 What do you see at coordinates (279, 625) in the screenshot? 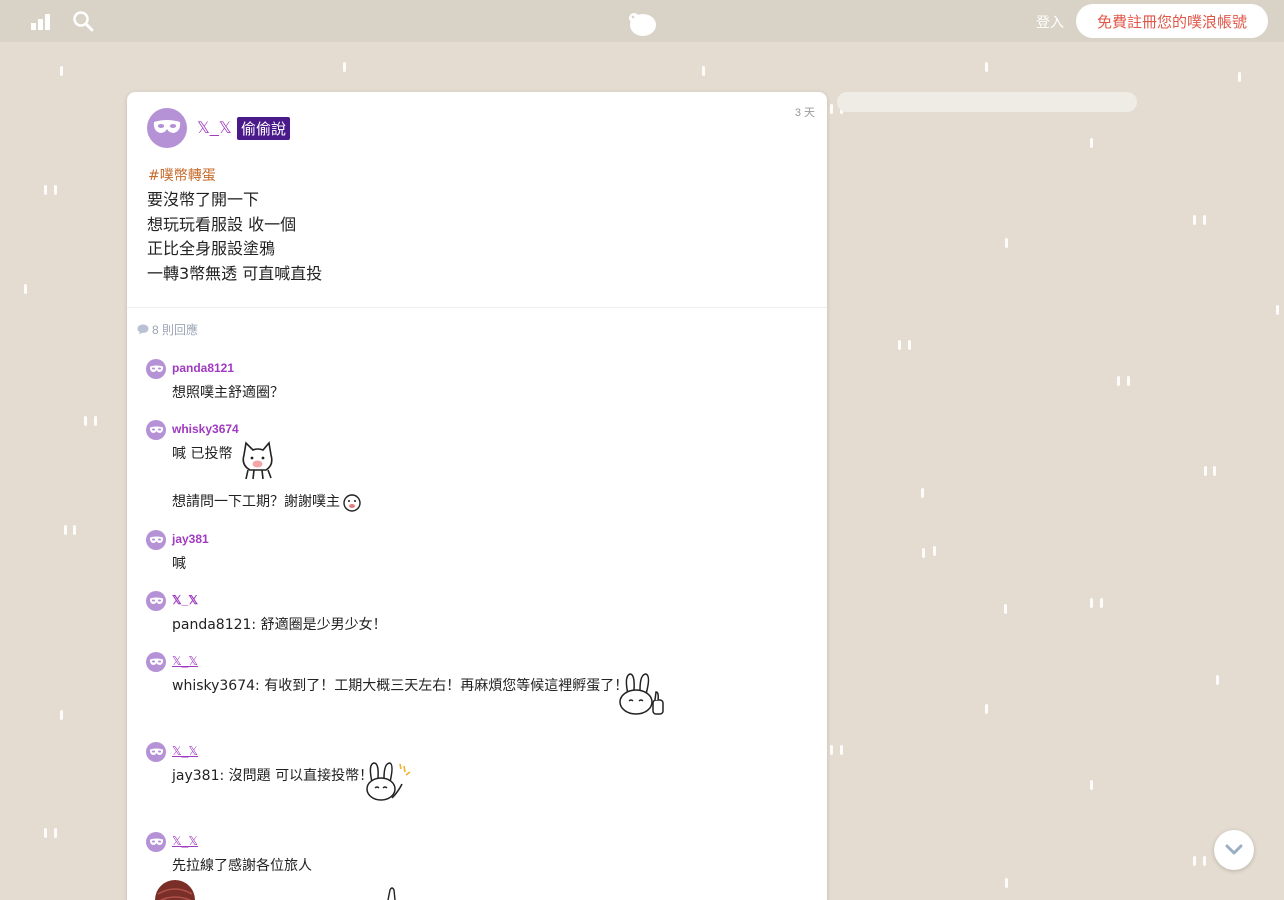
I see `response-text: panda8121: 舒適圈是少男少女！` at bounding box center [279, 625].